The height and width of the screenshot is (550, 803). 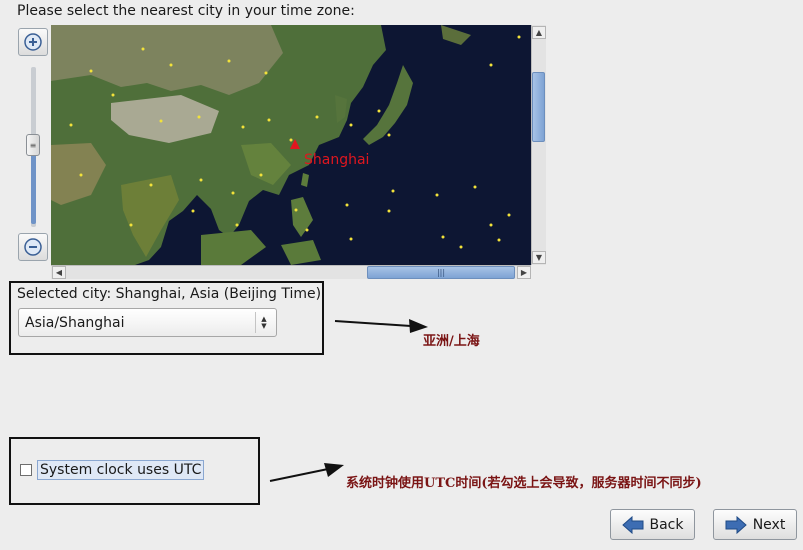 I want to click on zoom-out-button, so click(x=33, y=247).